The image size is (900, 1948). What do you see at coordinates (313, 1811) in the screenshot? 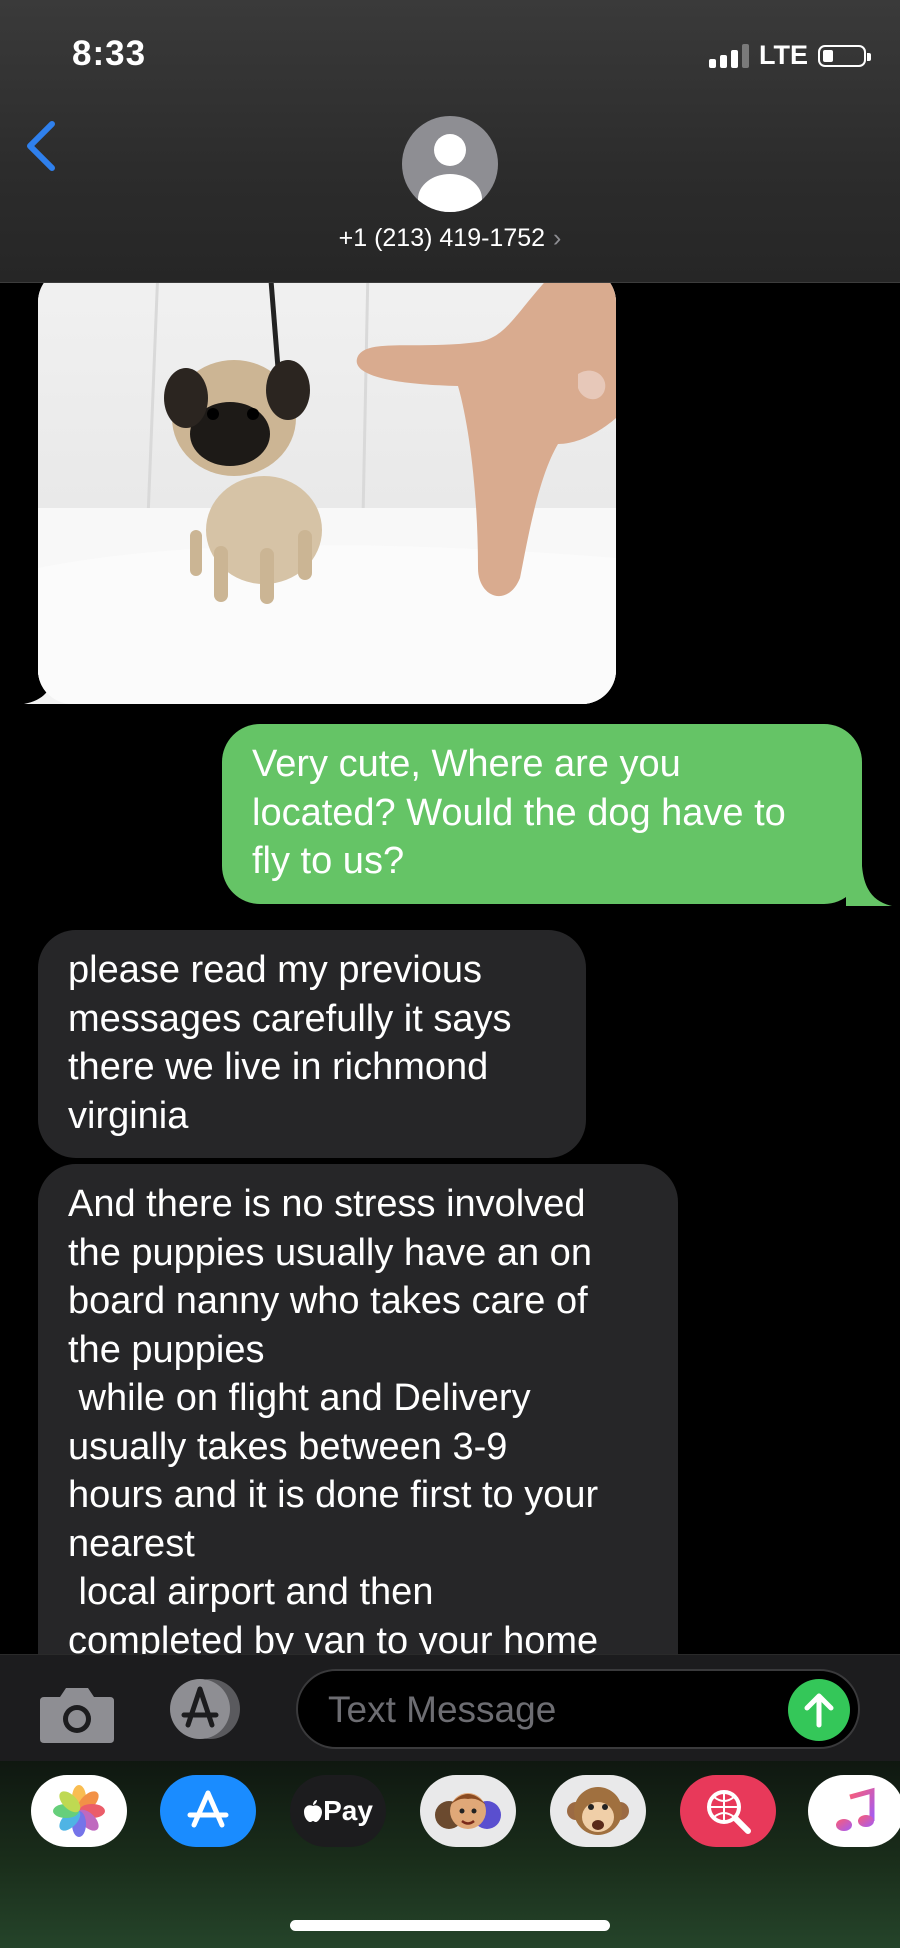
I see `apple-logo-icon` at bounding box center [313, 1811].